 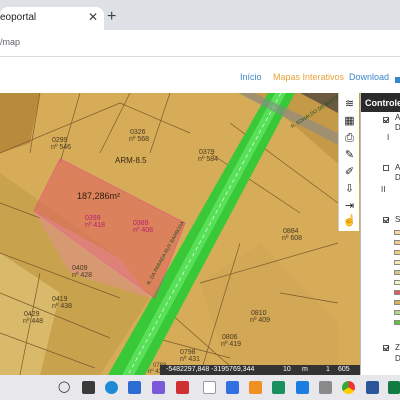 What do you see at coordinates (372, 387) in the screenshot?
I see `word-icon` at bounding box center [372, 387].